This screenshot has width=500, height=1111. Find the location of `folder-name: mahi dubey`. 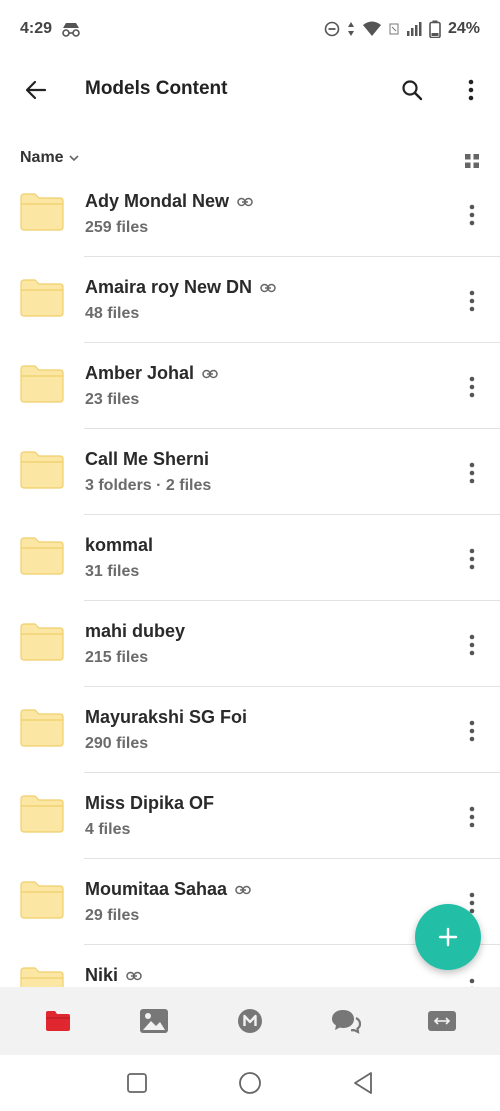

folder-name: mahi dubey is located at coordinates (135, 631).